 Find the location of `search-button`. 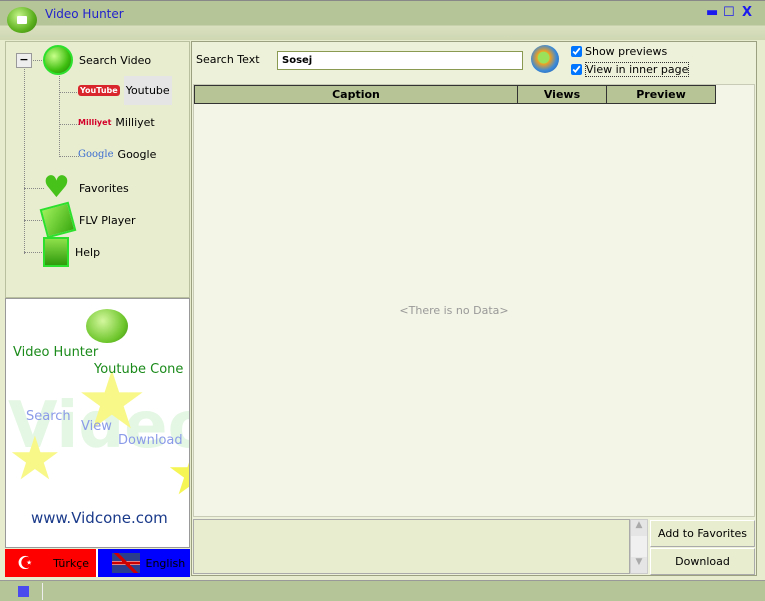

search-button is located at coordinates (545, 59).